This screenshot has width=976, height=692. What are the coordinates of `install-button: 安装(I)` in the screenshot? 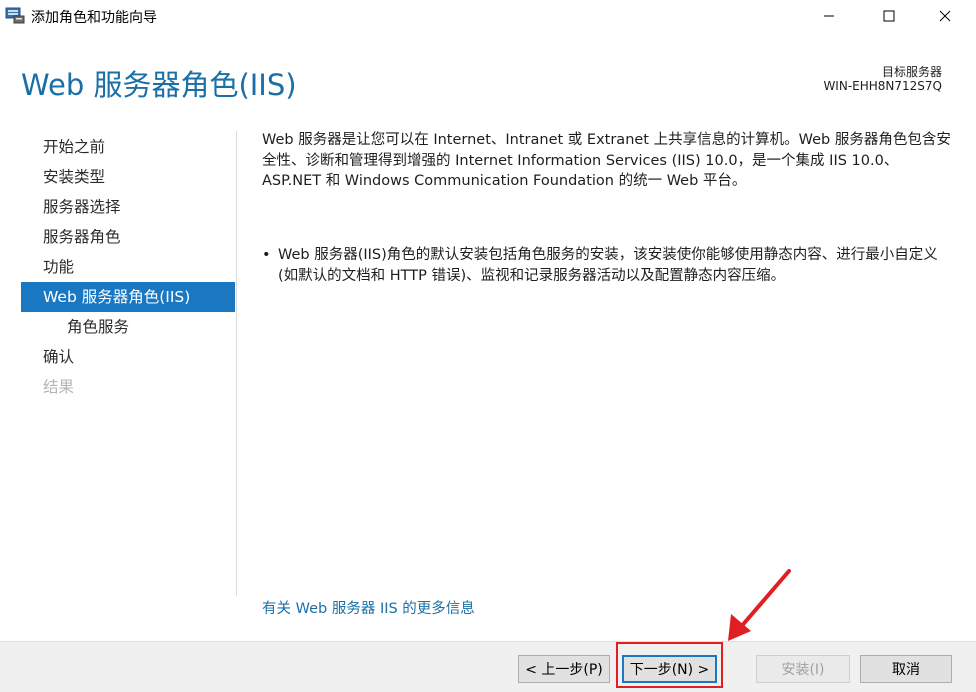 It's located at (803, 669).